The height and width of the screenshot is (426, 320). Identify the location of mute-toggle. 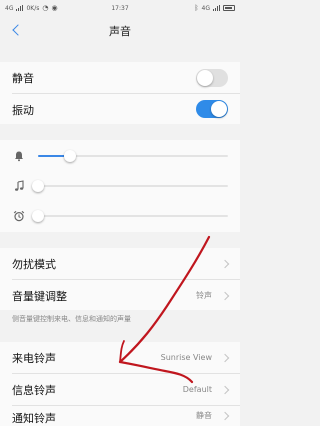
(212, 78).